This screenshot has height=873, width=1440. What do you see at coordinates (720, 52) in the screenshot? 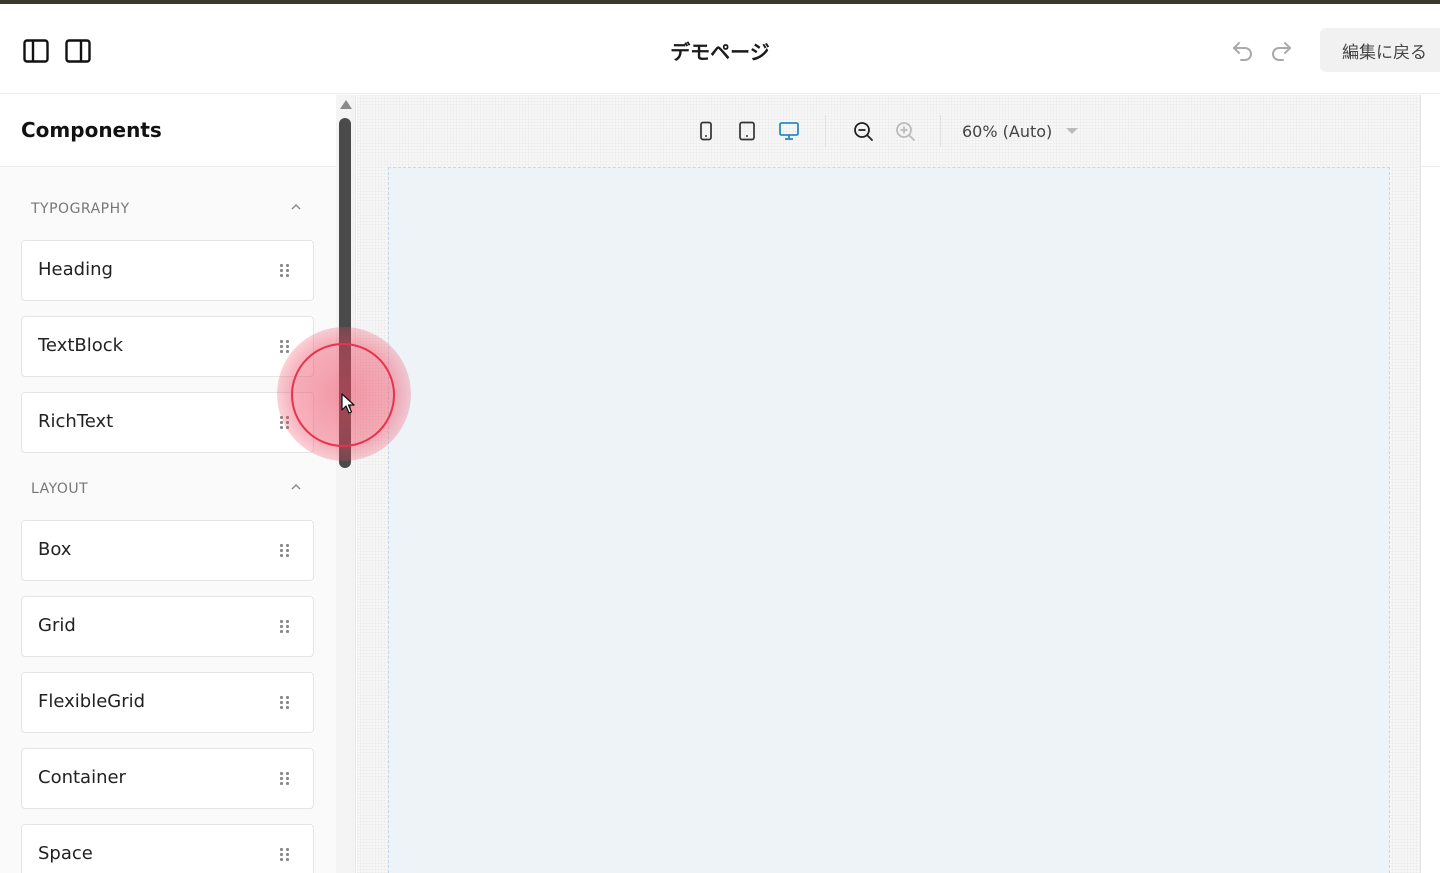
I see `page-title: デモページ` at bounding box center [720, 52].